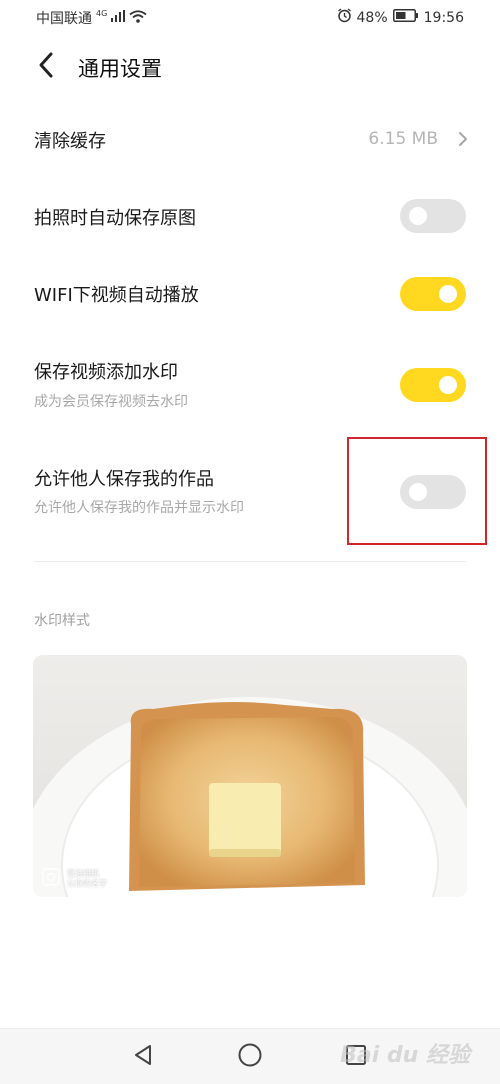 The image size is (500, 1084). What do you see at coordinates (344, 17) in the screenshot?
I see `alarm-icon` at bounding box center [344, 17].